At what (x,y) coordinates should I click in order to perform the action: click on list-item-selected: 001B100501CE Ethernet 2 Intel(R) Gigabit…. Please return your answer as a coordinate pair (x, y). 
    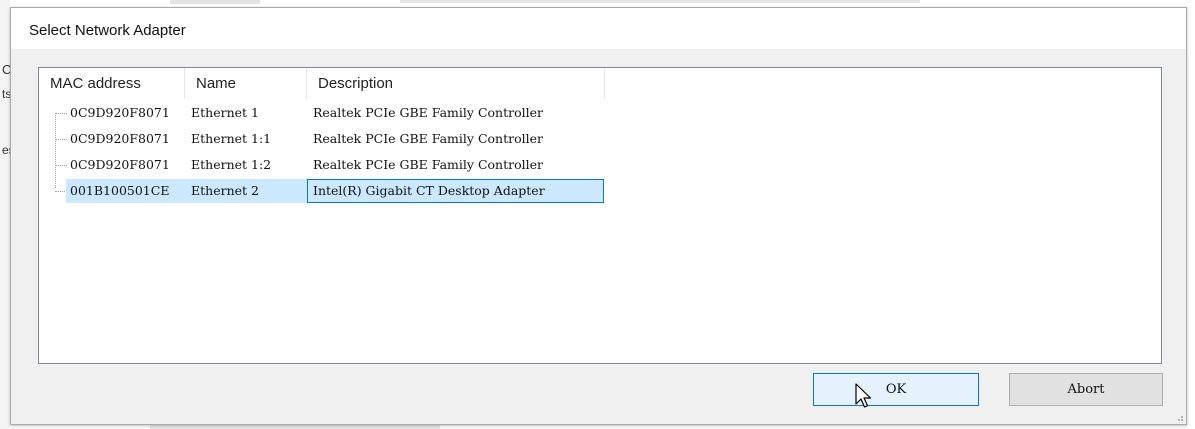
    Looking at the image, I should click on (599, 191).